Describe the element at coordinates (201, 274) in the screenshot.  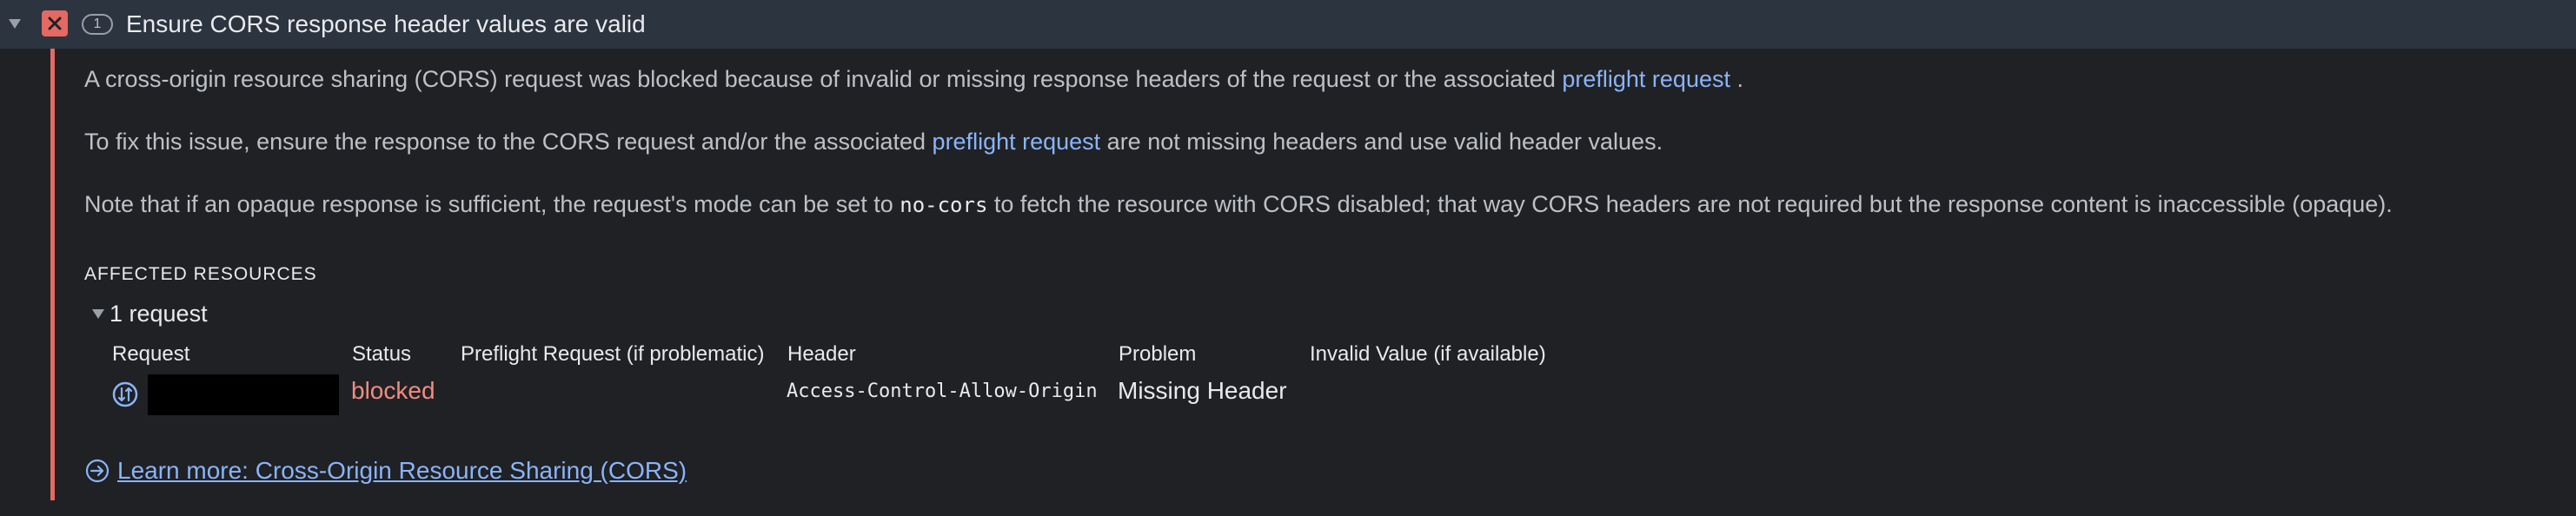
I see `affected-resources-heading: AFFECTED RESOURCES` at that location.